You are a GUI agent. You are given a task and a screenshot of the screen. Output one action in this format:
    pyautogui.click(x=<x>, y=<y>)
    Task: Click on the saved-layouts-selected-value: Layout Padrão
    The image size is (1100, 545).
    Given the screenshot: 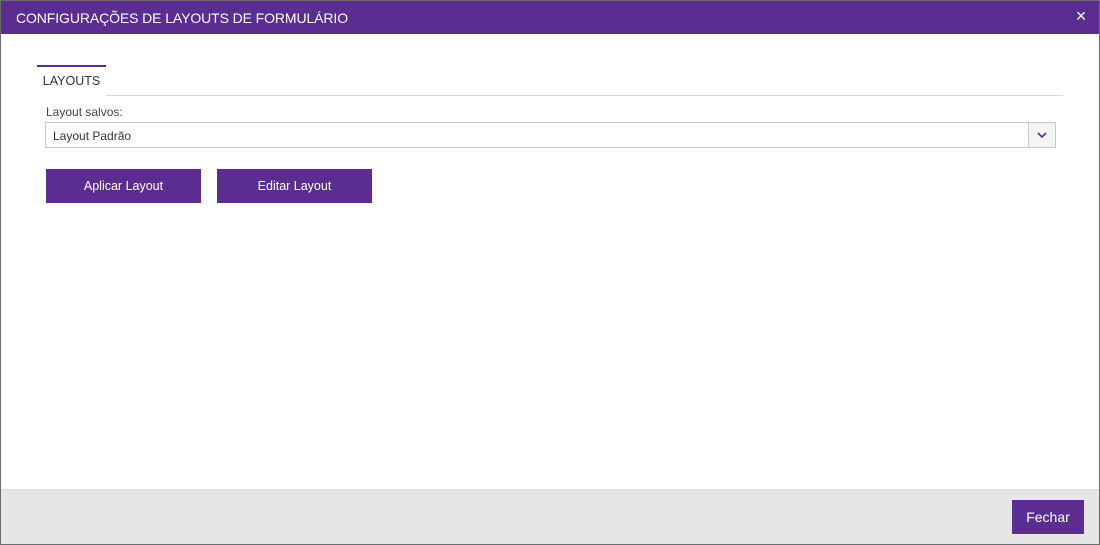 What is the action you would take?
    pyautogui.click(x=92, y=136)
    